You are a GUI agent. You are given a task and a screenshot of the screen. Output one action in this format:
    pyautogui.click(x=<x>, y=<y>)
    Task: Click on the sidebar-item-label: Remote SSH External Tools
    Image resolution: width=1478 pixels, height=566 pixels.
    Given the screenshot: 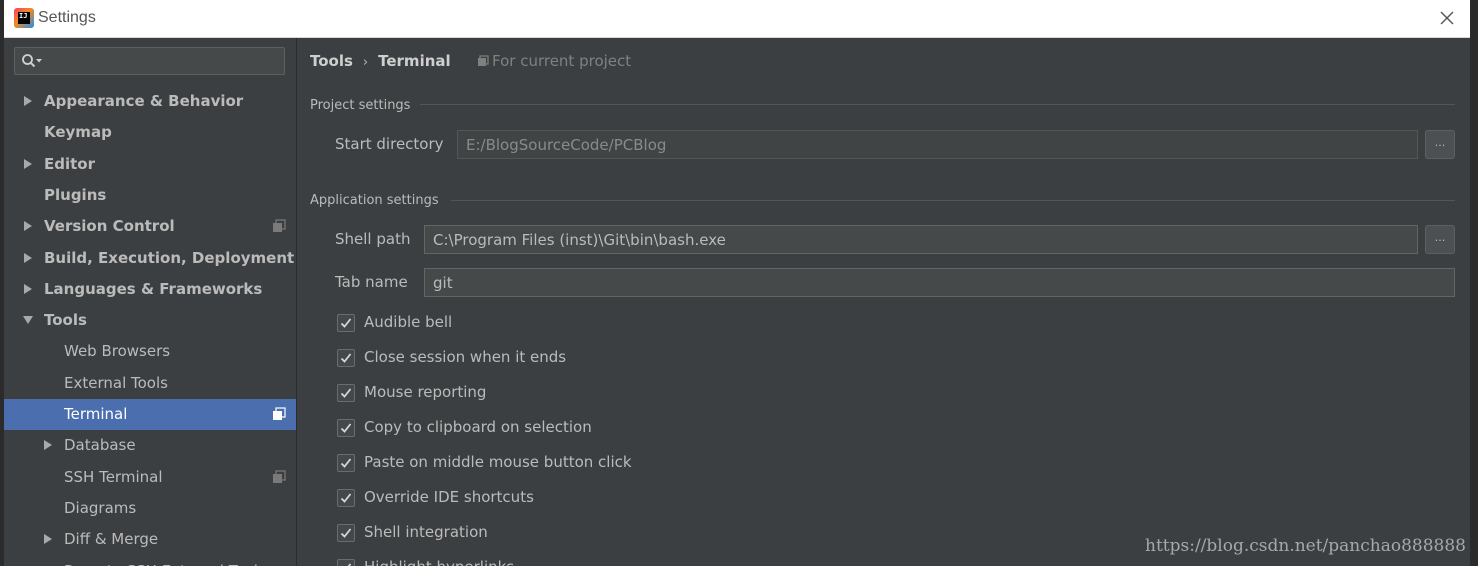 What is the action you would take?
    pyautogui.click(x=165, y=564)
    